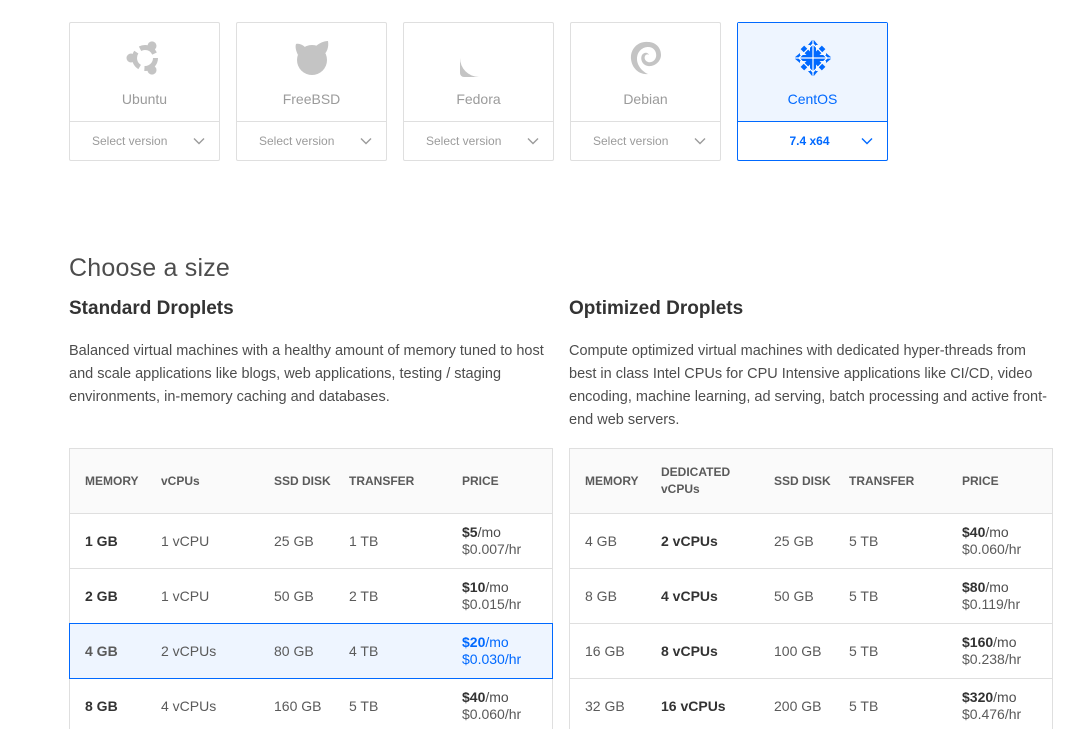  I want to click on cell-memory: 16 GB, so click(605, 651).